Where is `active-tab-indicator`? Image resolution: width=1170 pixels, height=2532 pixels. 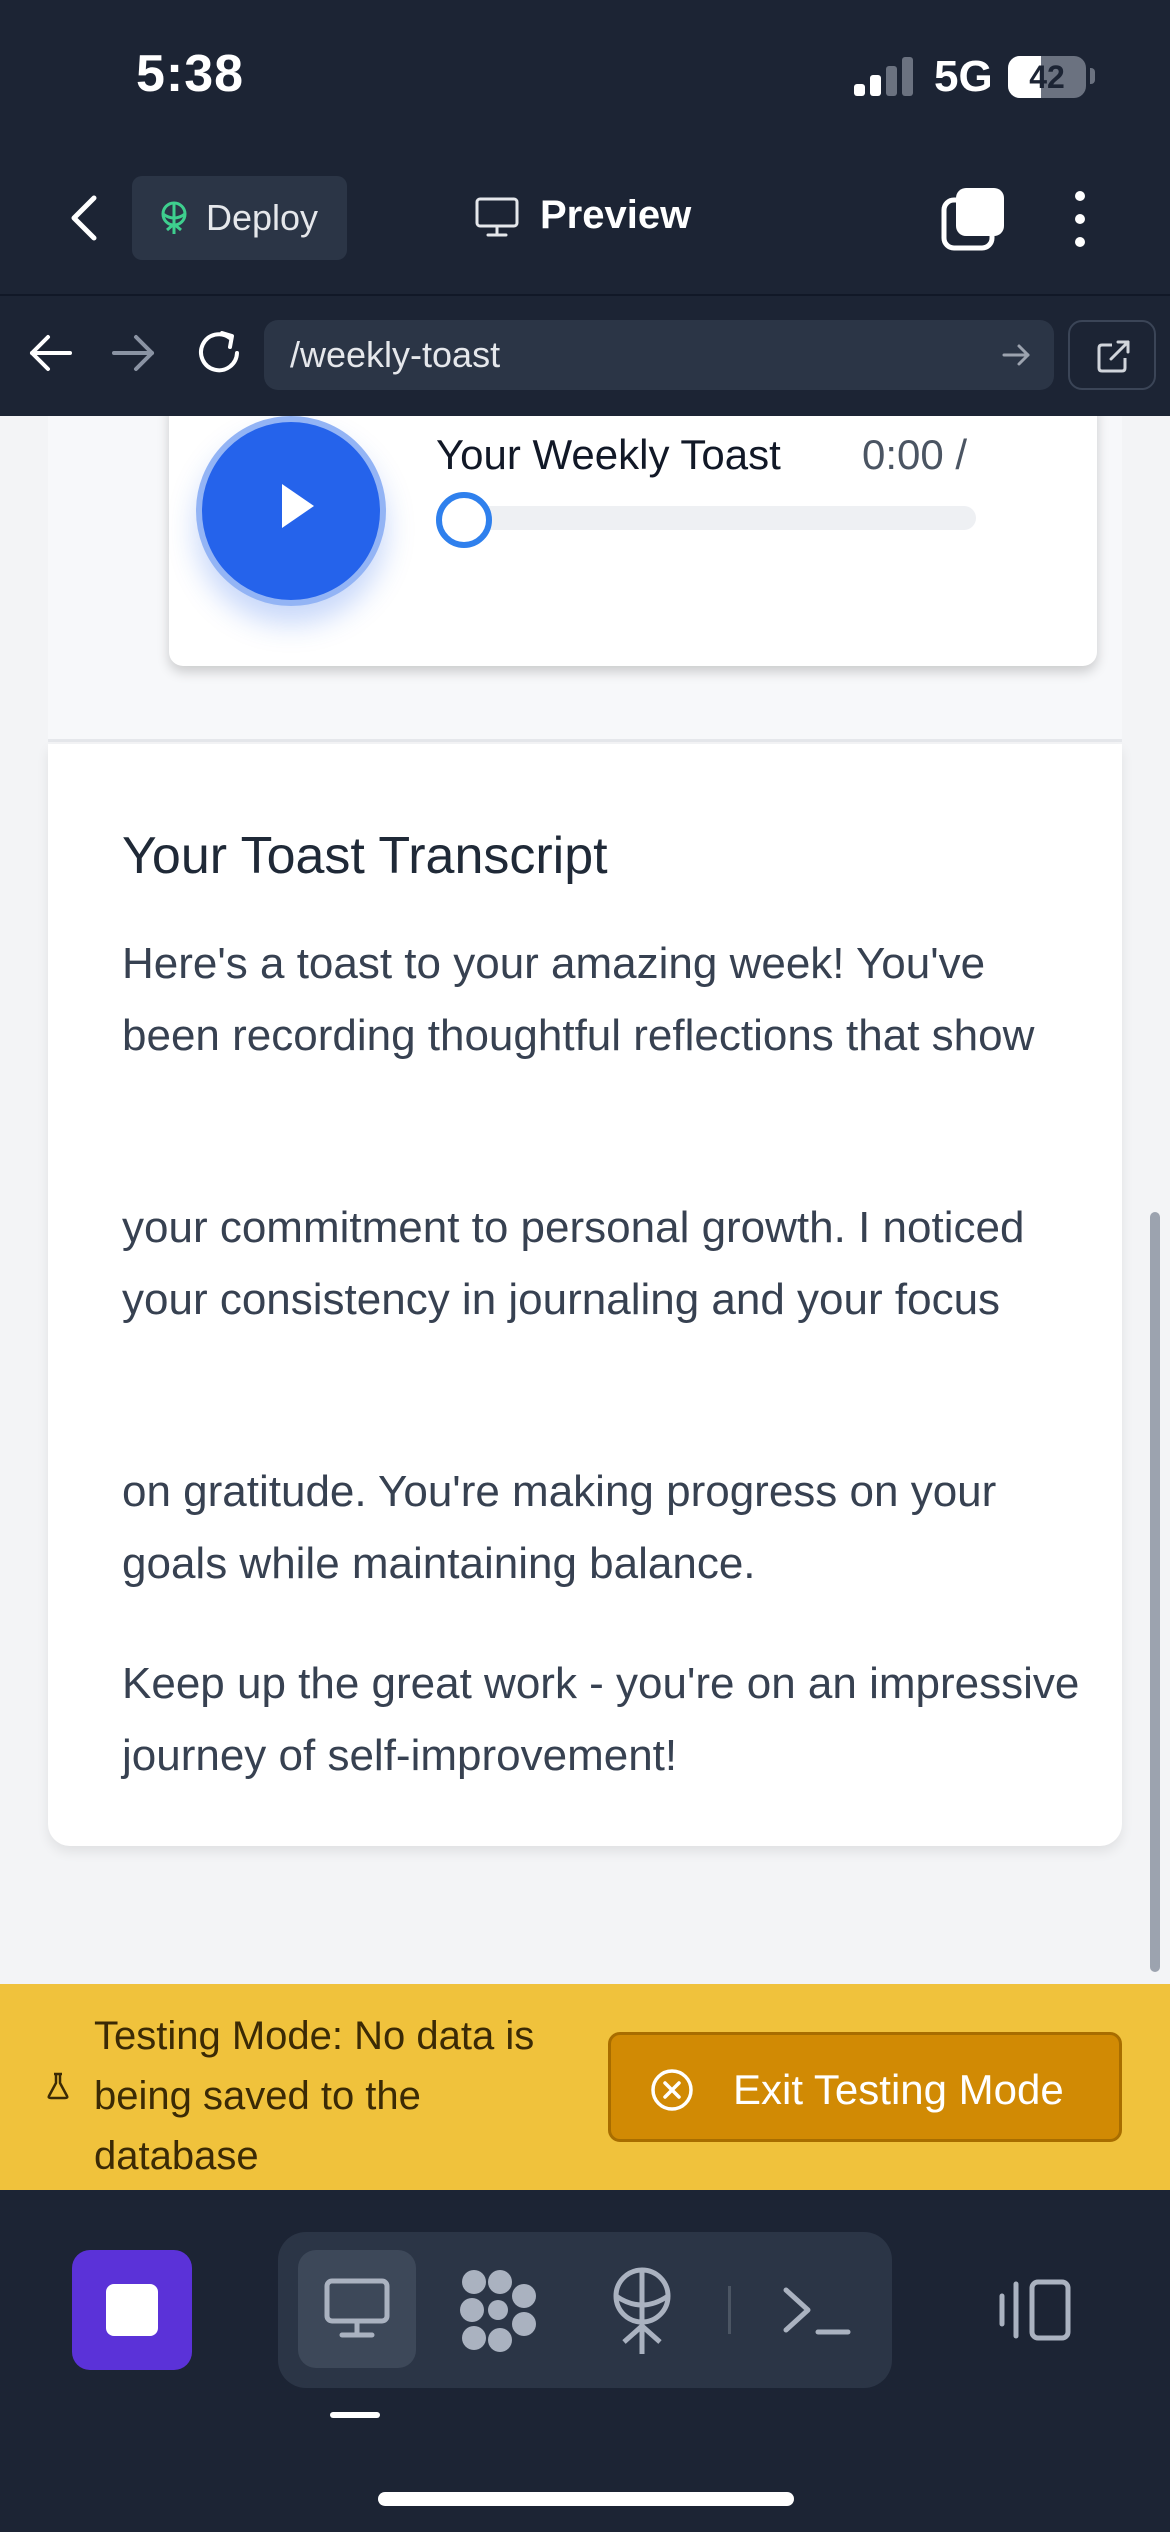 active-tab-indicator is located at coordinates (355, 2415).